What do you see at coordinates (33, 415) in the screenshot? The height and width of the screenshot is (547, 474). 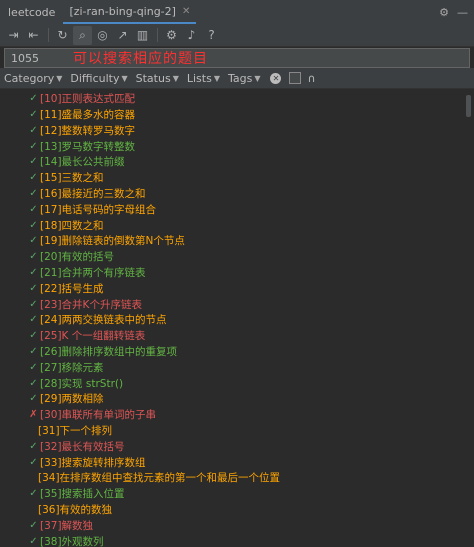 I see `cross-icon: ✗` at bounding box center [33, 415].